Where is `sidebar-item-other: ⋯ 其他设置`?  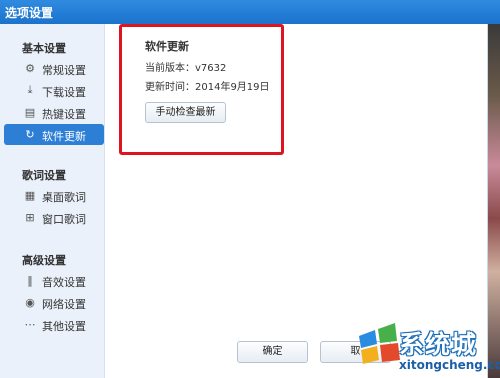
sidebar-item-other: ⋯ 其他设置 is located at coordinates (54, 324).